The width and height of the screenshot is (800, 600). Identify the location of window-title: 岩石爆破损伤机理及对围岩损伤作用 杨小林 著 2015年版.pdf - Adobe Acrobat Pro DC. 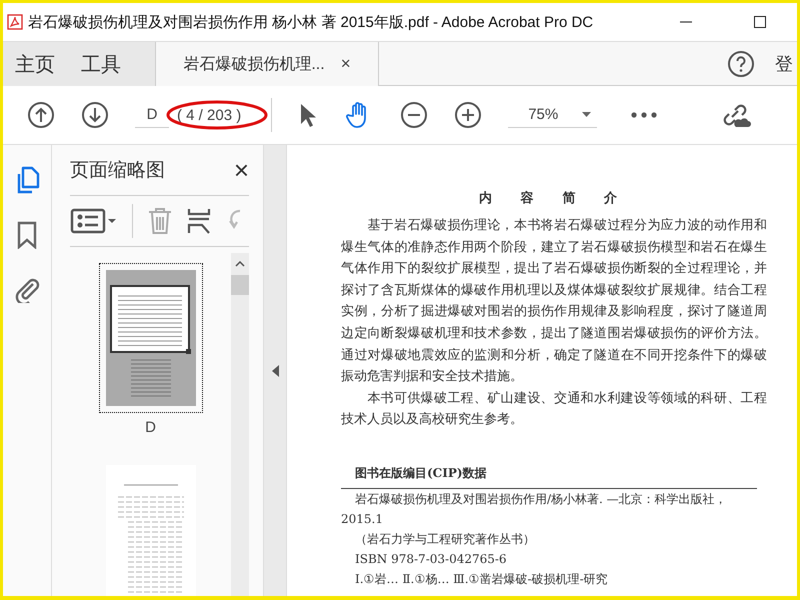
(311, 22).